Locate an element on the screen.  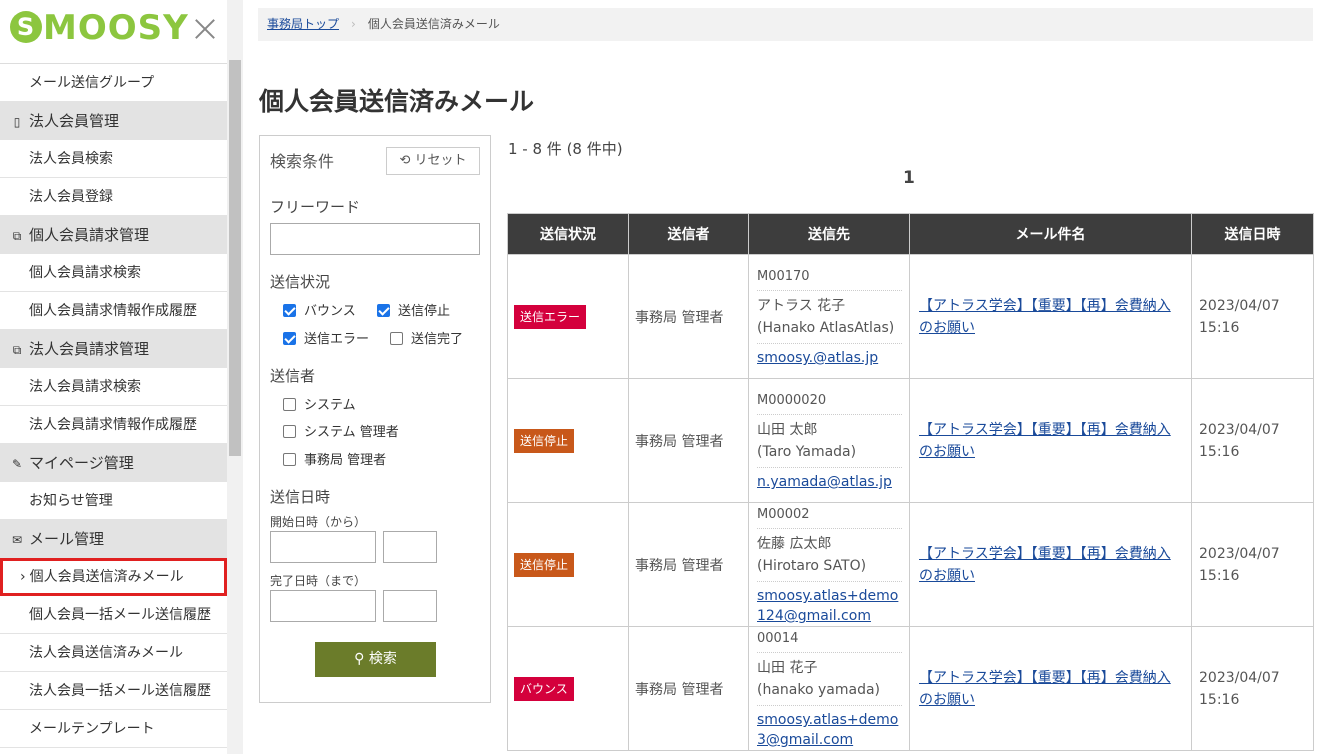
search-button: ⚲ 検索 is located at coordinates (375, 659).